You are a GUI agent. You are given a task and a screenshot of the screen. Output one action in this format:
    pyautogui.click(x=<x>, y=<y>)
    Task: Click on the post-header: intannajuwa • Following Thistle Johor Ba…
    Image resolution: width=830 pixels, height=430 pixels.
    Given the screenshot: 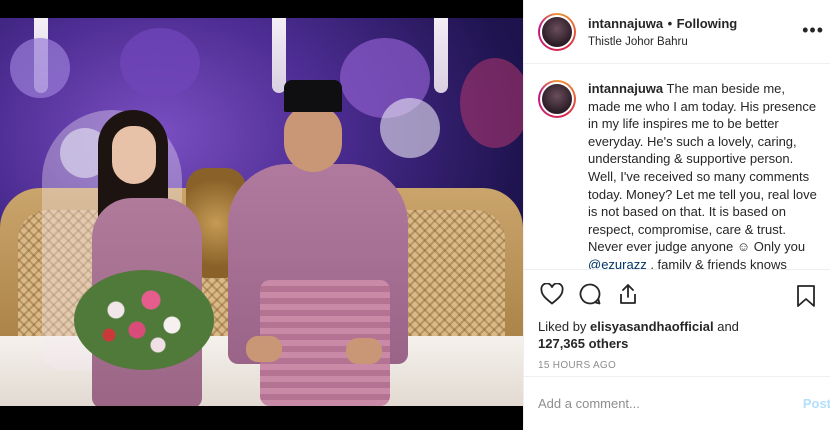 What is the action you would take?
    pyautogui.click(x=677, y=32)
    